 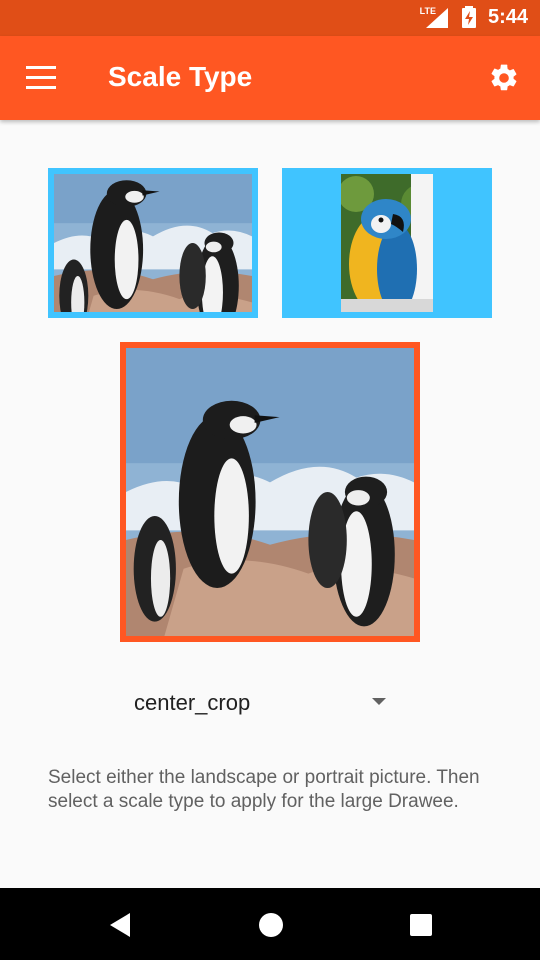 What do you see at coordinates (192, 702) in the screenshot?
I see `scale-type-selected: center_crop` at bounding box center [192, 702].